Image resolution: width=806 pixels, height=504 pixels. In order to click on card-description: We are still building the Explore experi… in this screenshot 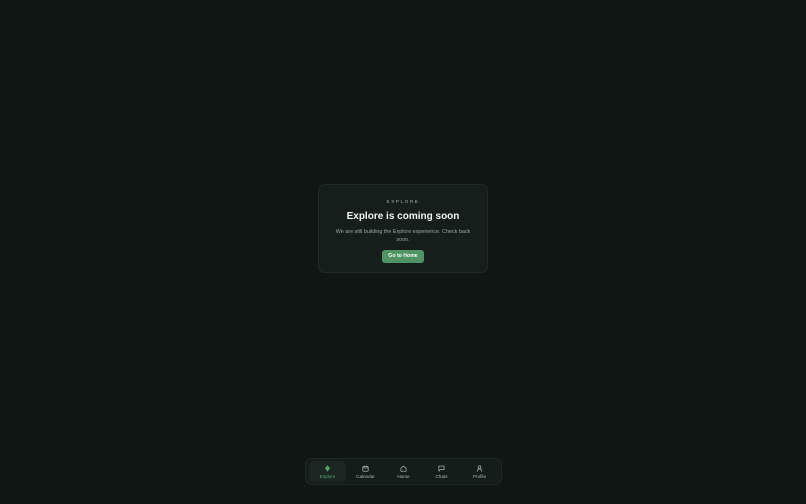, I will do `click(403, 236)`.